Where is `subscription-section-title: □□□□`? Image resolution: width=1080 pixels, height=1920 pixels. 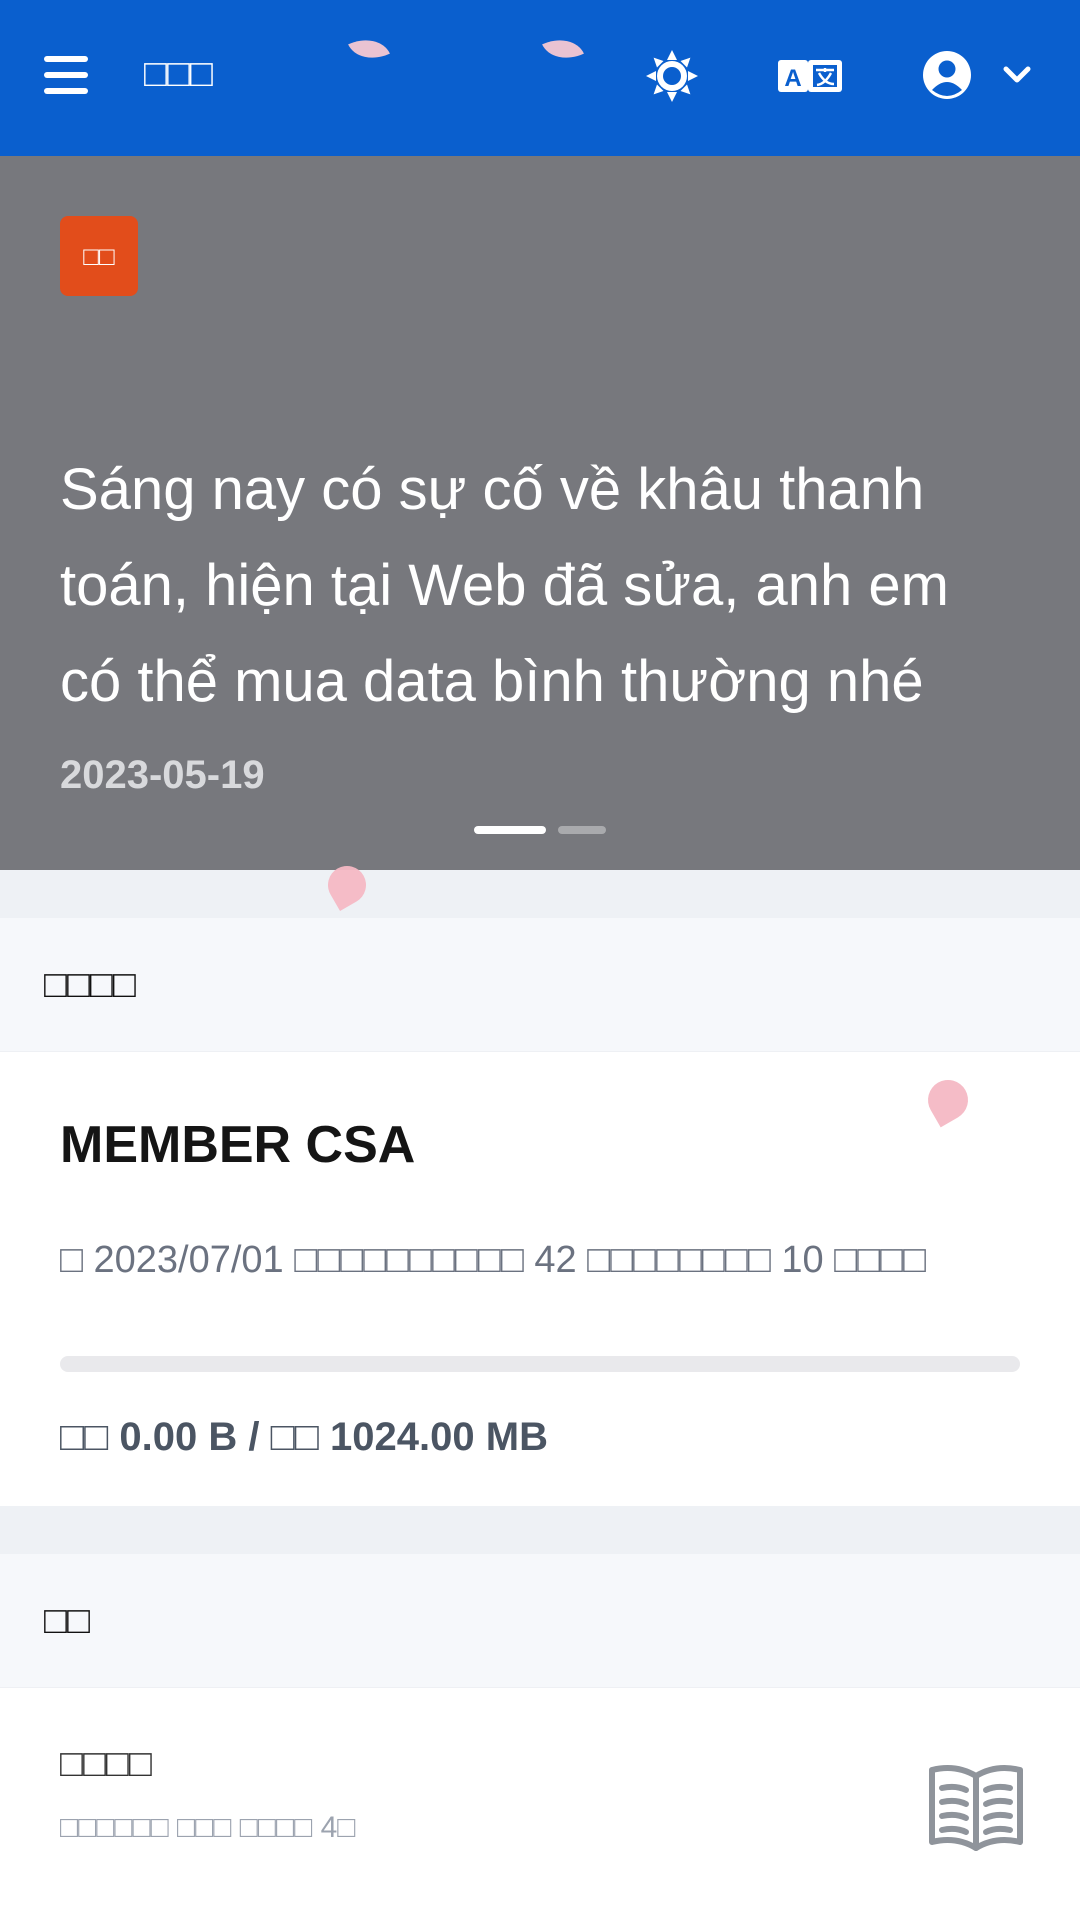 subscription-section-title: □□□□ is located at coordinates (90, 985).